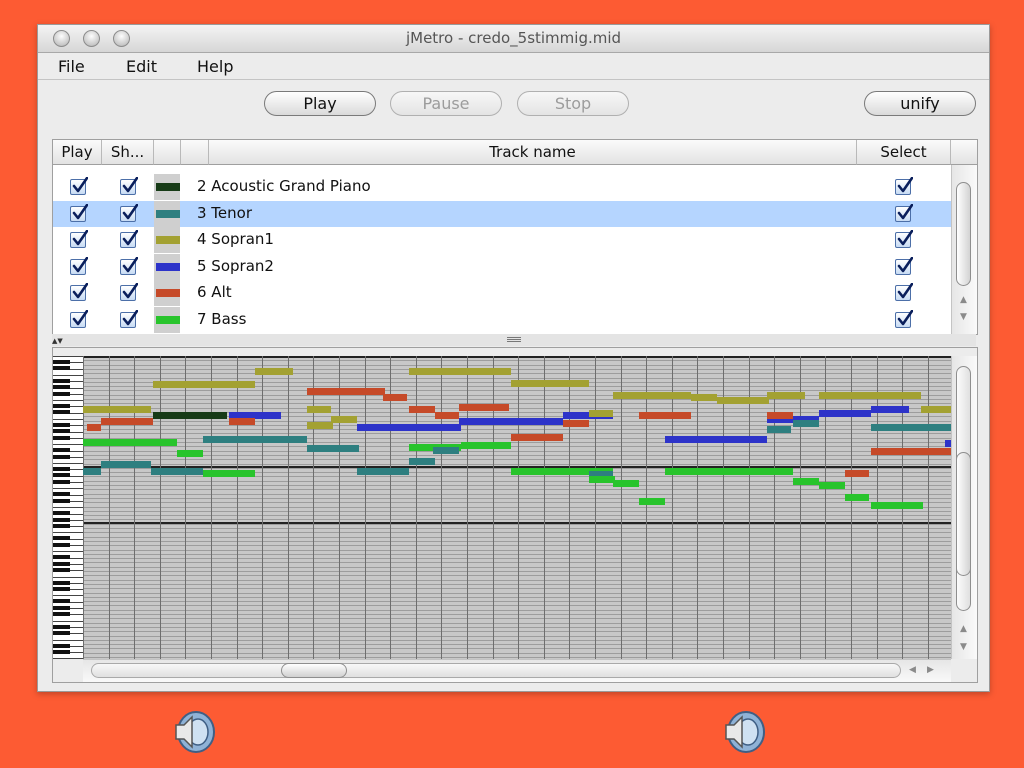 This screenshot has height=768, width=1024. What do you see at coordinates (963, 234) in the screenshot?
I see `track-table-scroll-thumb` at bounding box center [963, 234].